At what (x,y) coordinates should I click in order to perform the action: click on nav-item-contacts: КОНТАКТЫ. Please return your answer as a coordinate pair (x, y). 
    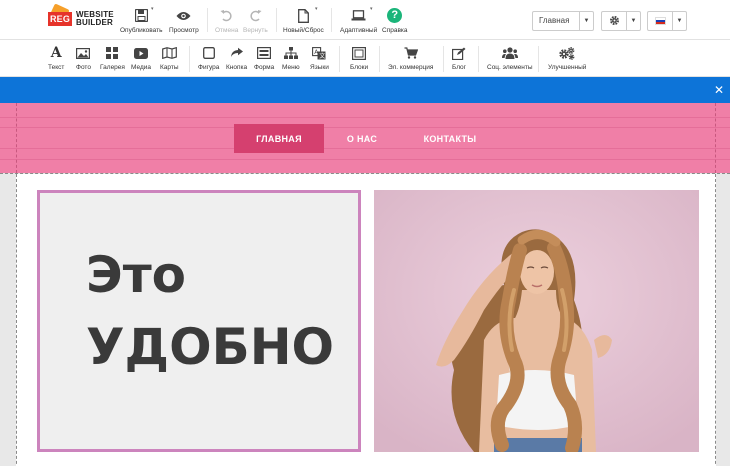
    Looking at the image, I should click on (450, 138).